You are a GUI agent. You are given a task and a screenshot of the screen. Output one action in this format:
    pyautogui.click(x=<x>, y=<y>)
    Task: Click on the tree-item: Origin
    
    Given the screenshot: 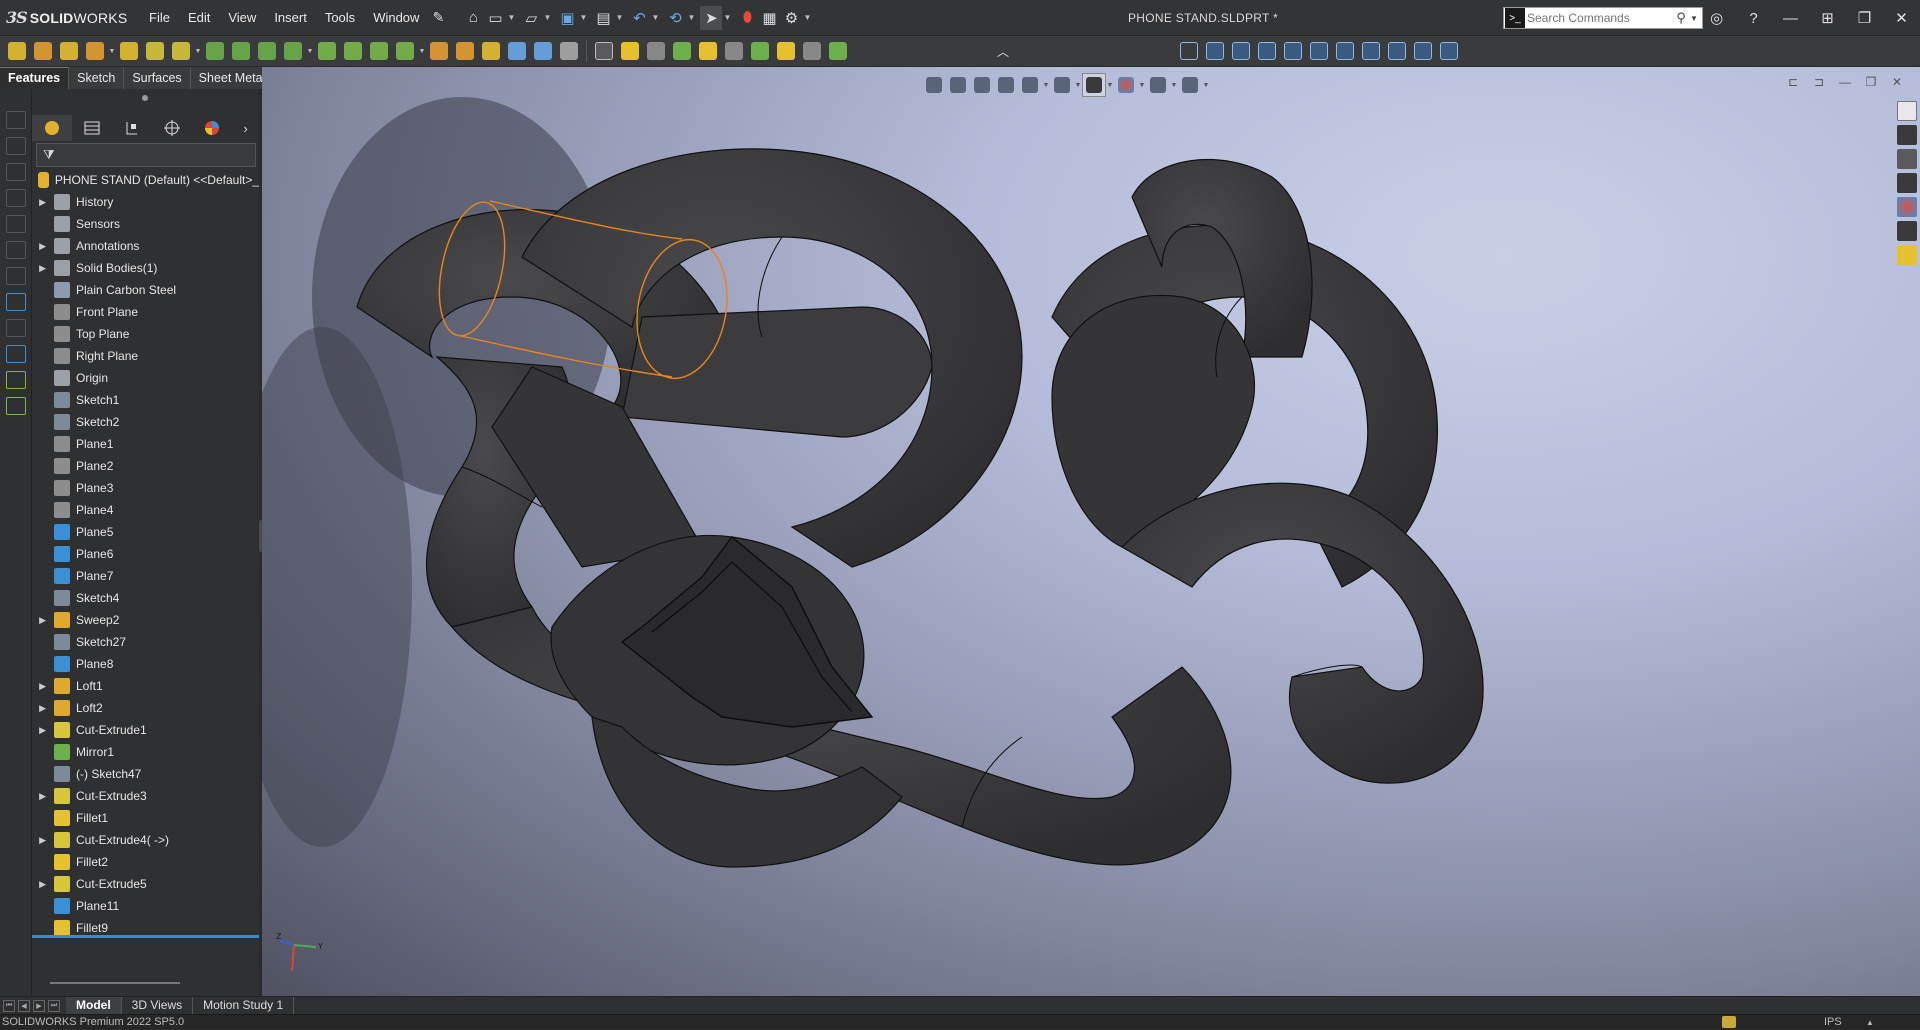 What is the action you would take?
    pyautogui.click(x=145, y=378)
    